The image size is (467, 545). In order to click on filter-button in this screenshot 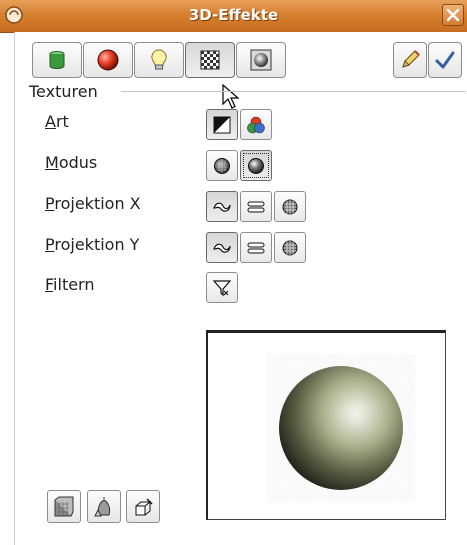, I will do `click(222, 287)`.